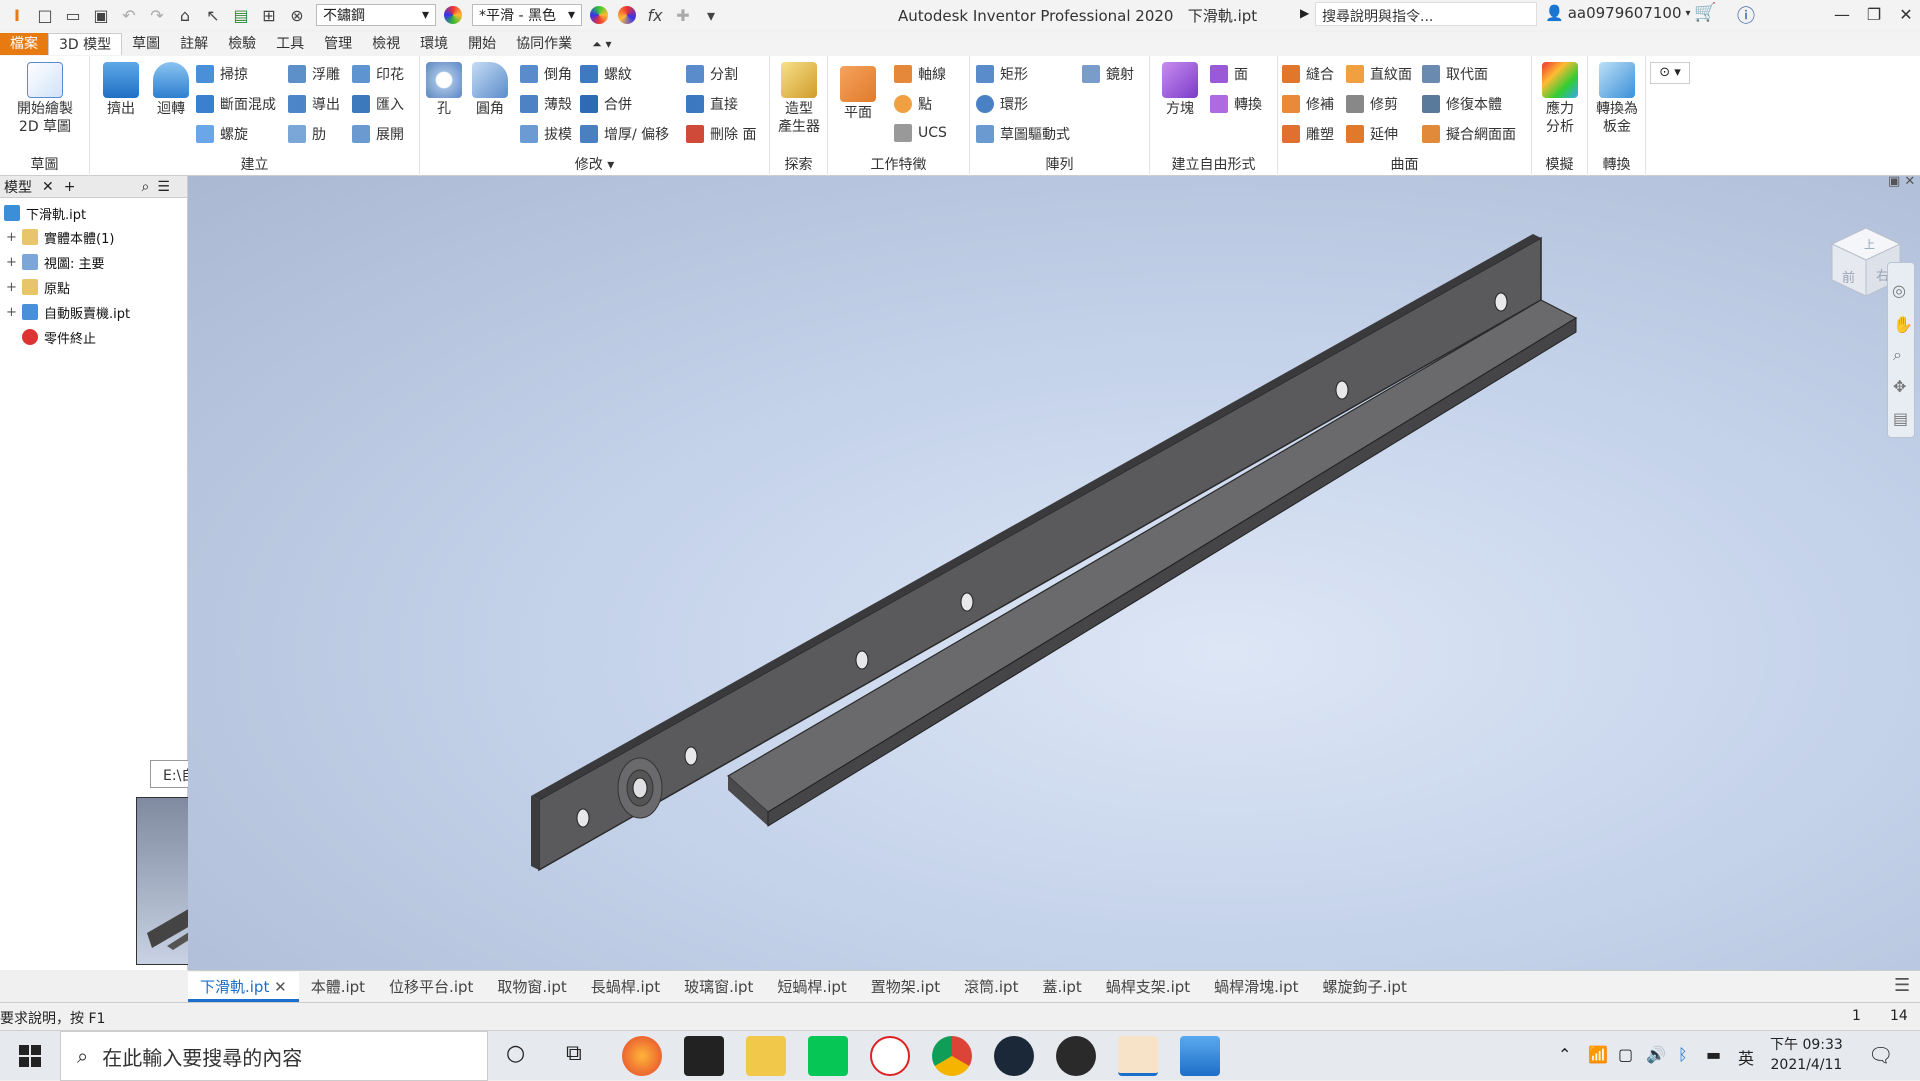  I want to click on tree-item-derived-part: + 自動販賣機.ipt, so click(68, 312).